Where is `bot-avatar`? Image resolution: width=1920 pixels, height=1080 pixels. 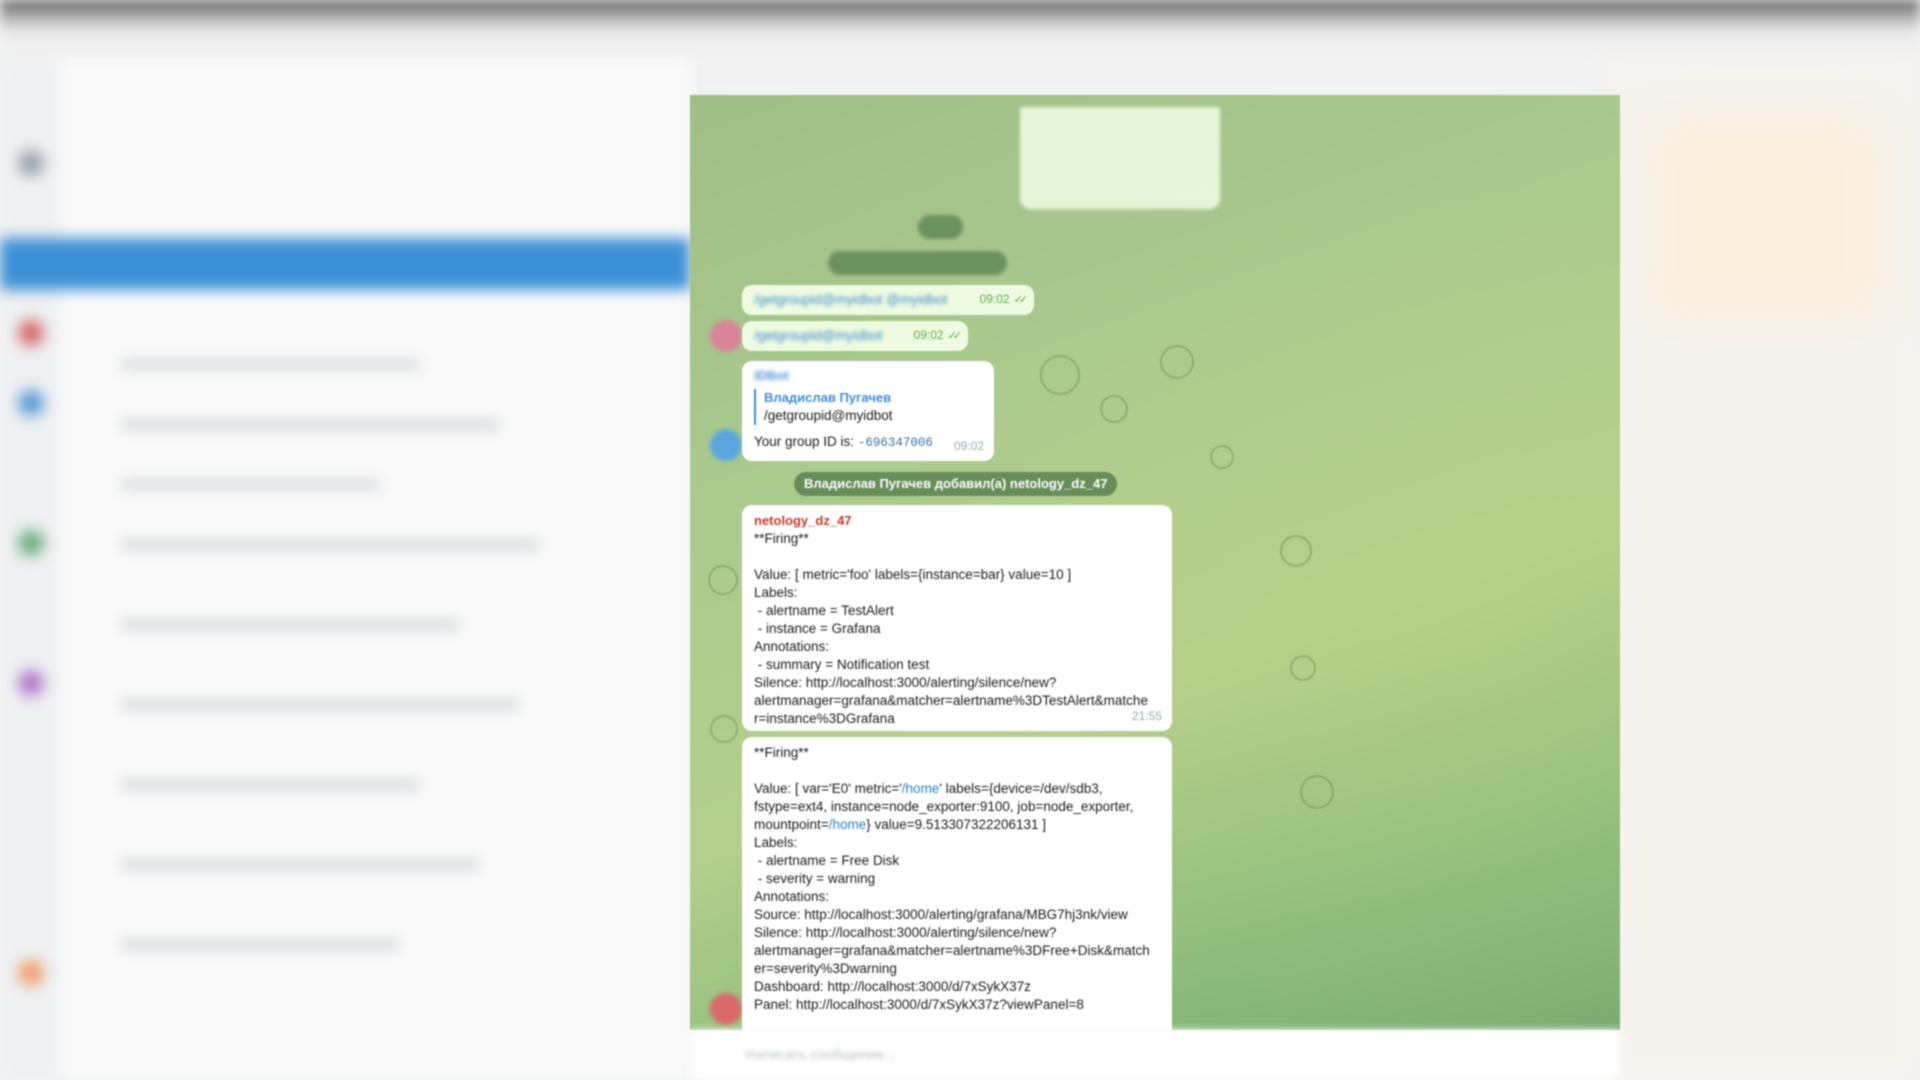
bot-avatar is located at coordinates (726, 445).